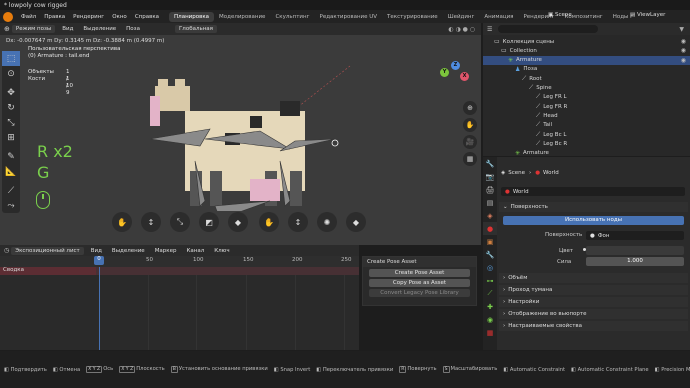 Image resolution: width=690 pixels, height=388 pixels. Describe the element at coordinates (489, 29) in the screenshot. I see `editor-type-icon: ☰` at that location.